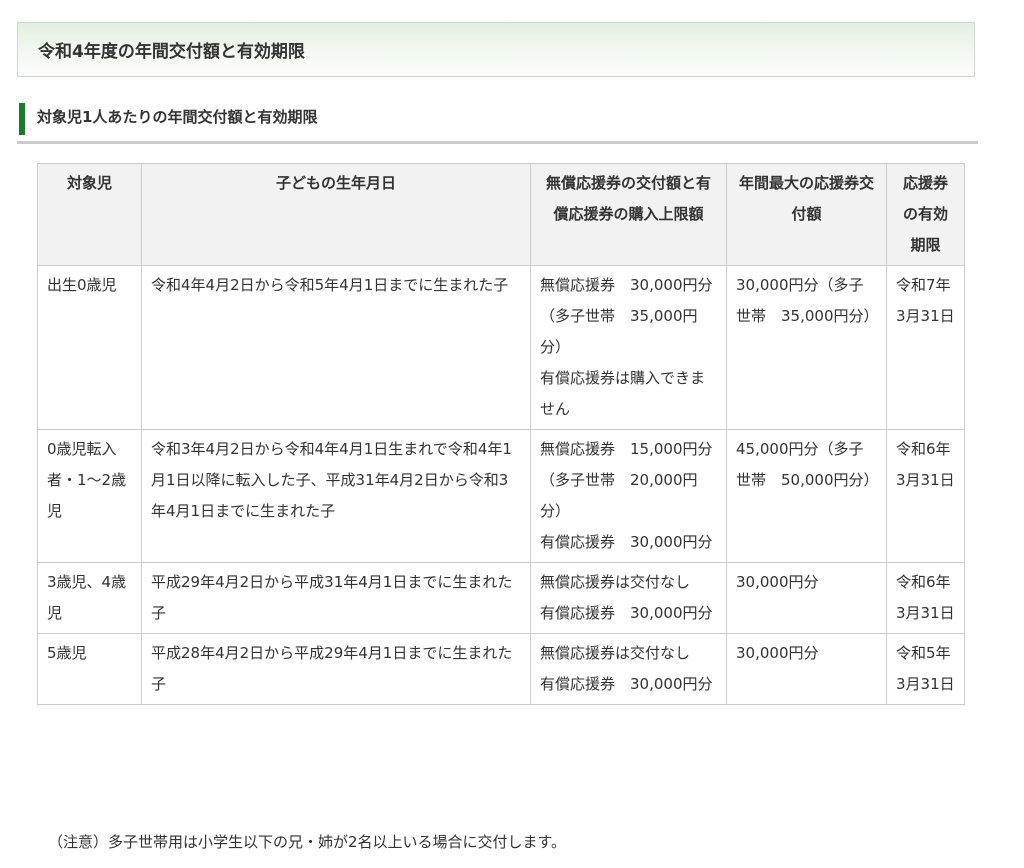 Image resolution: width=1024 pixels, height=868 pixels. What do you see at coordinates (806, 347) in the screenshot?
I see `cell-annual-max: 30,000円分（多子世帯 35,000円分）` at bounding box center [806, 347].